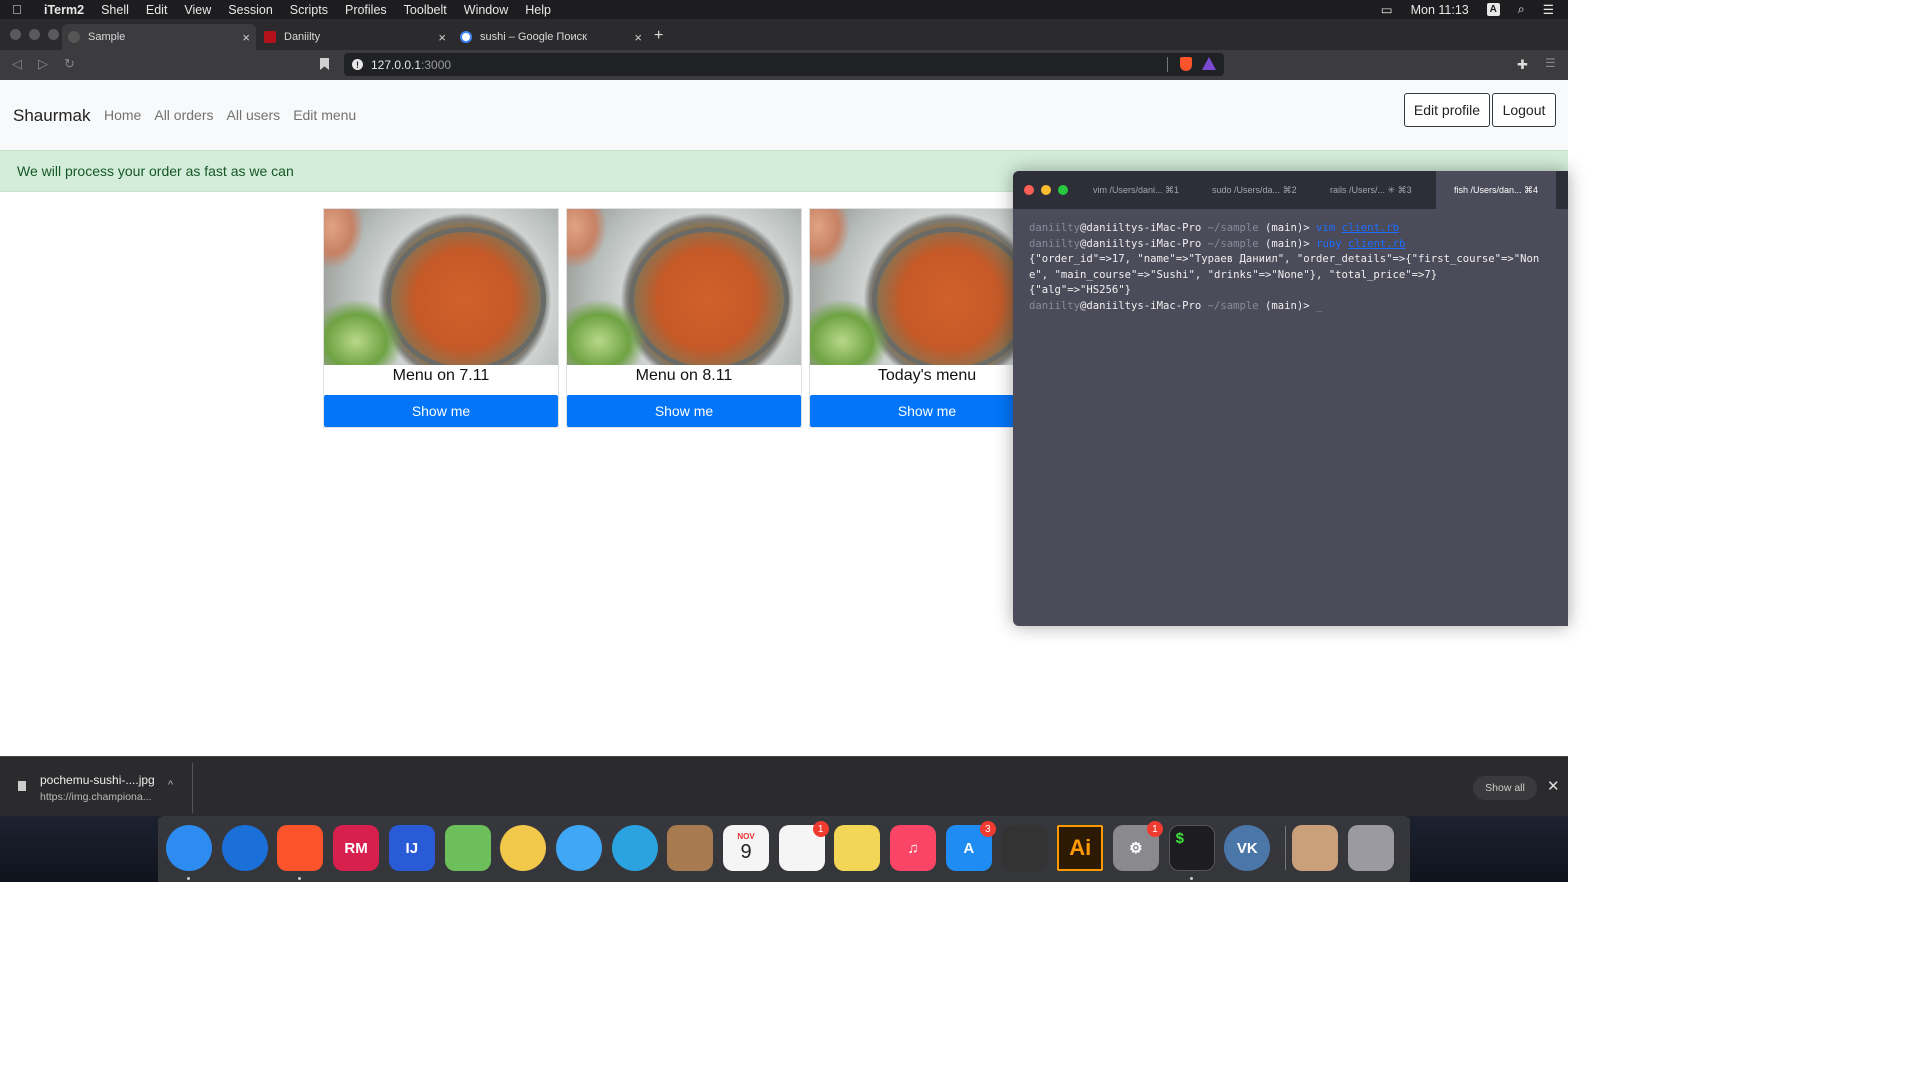 This screenshot has width=1920, height=1080. What do you see at coordinates (1370, 848) in the screenshot?
I see `trash-app-icon` at bounding box center [1370, 848].